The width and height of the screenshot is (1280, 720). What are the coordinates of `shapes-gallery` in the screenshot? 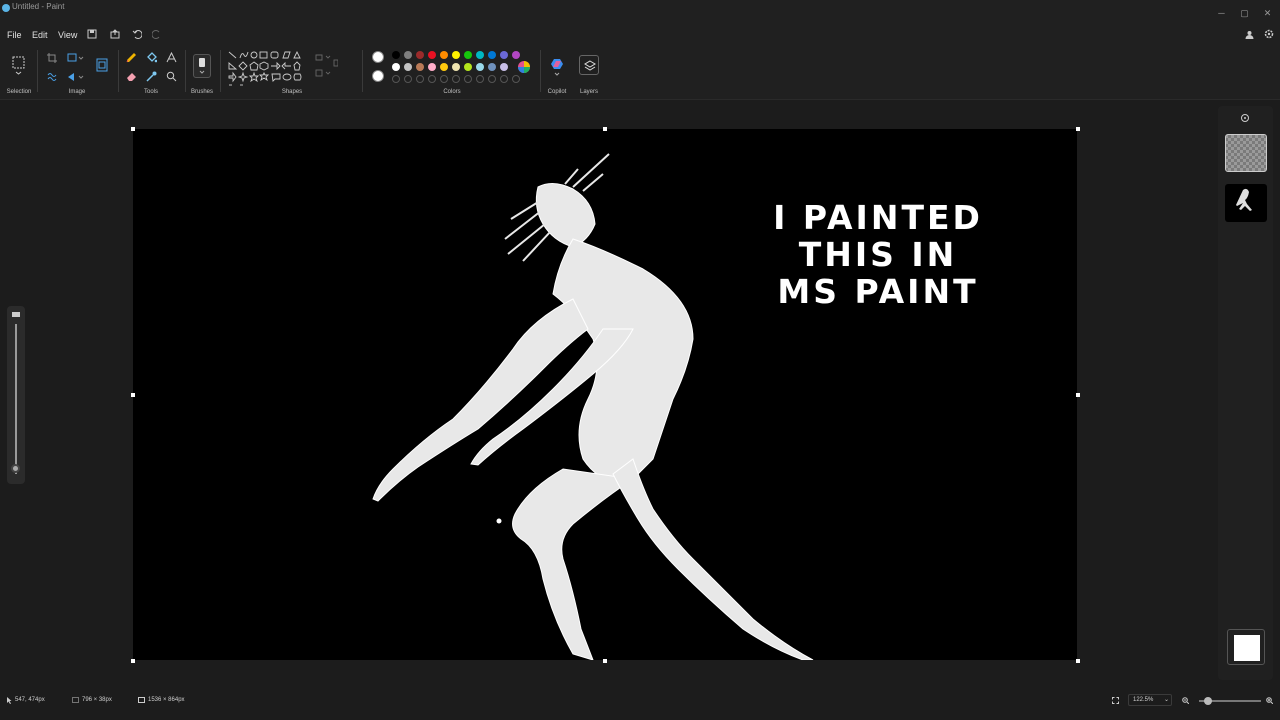 It's located at (266, 70).